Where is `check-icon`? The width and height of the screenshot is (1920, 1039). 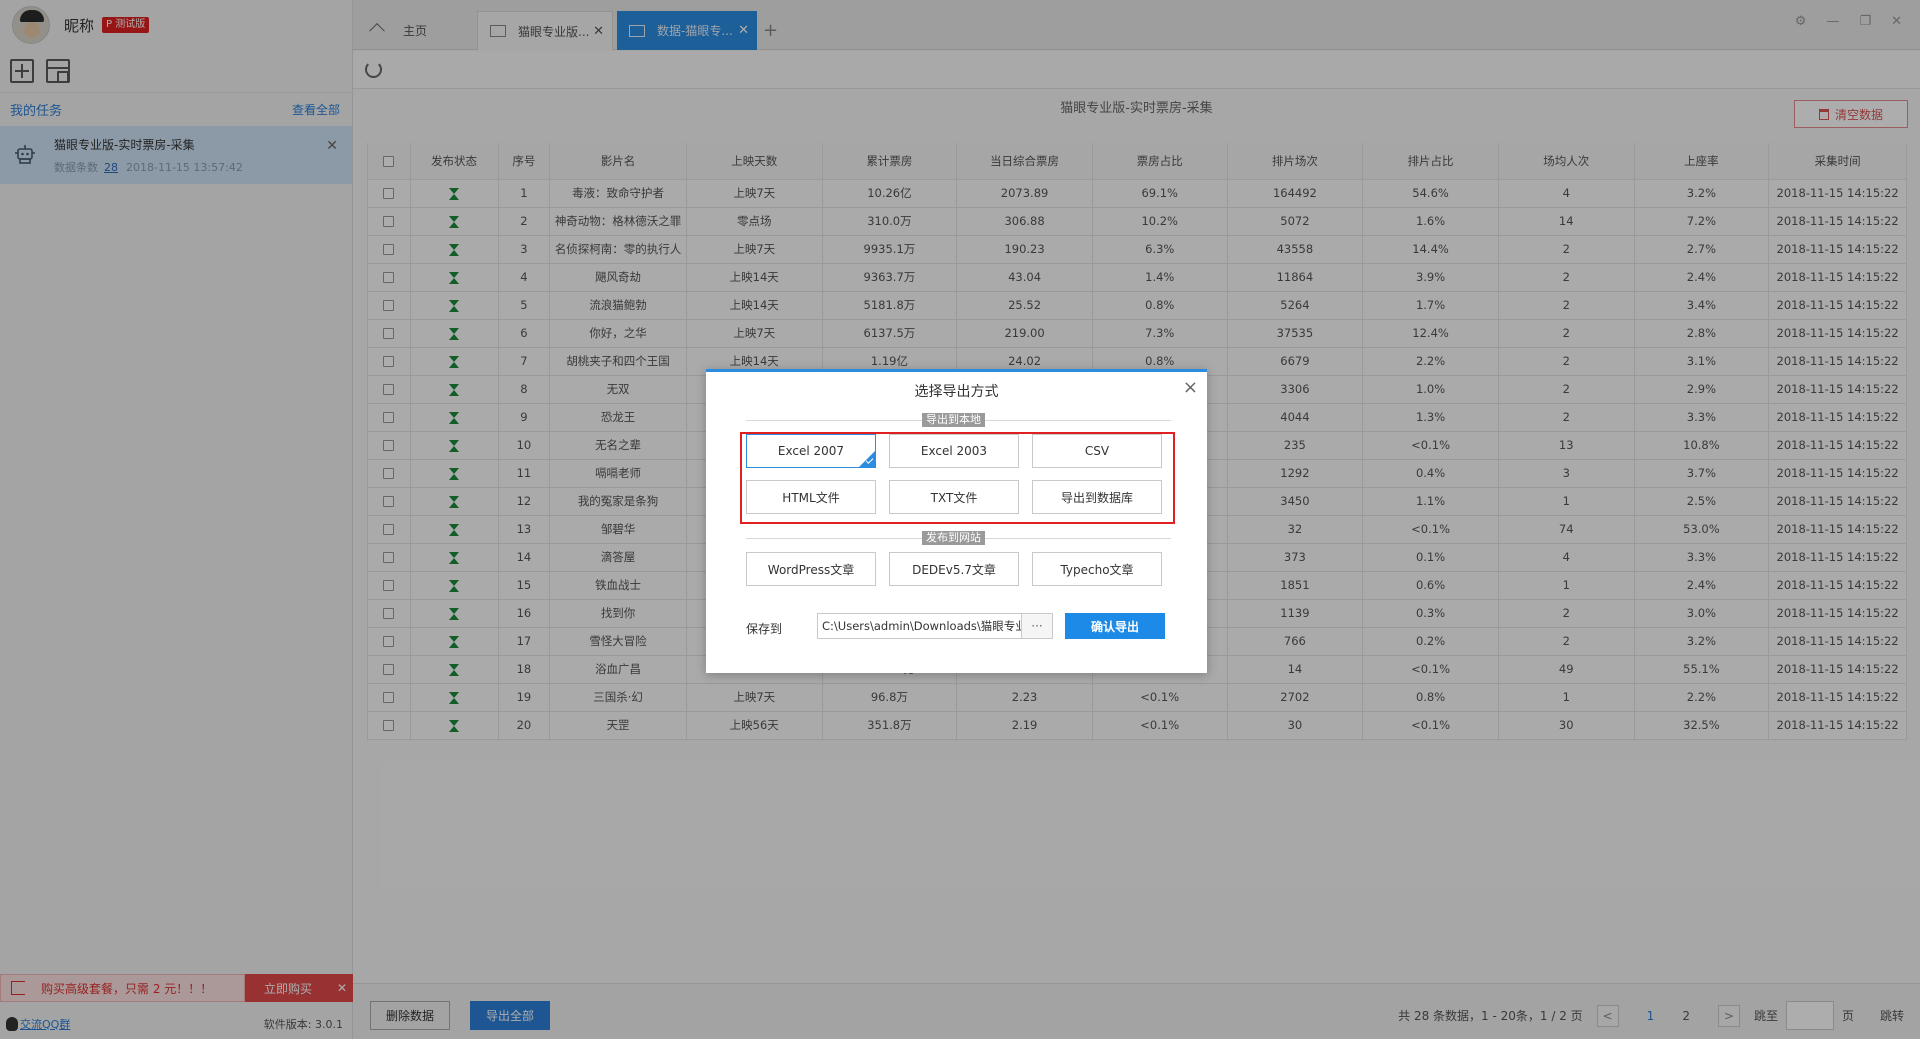 check-icon is located at coordinates (867, 459).